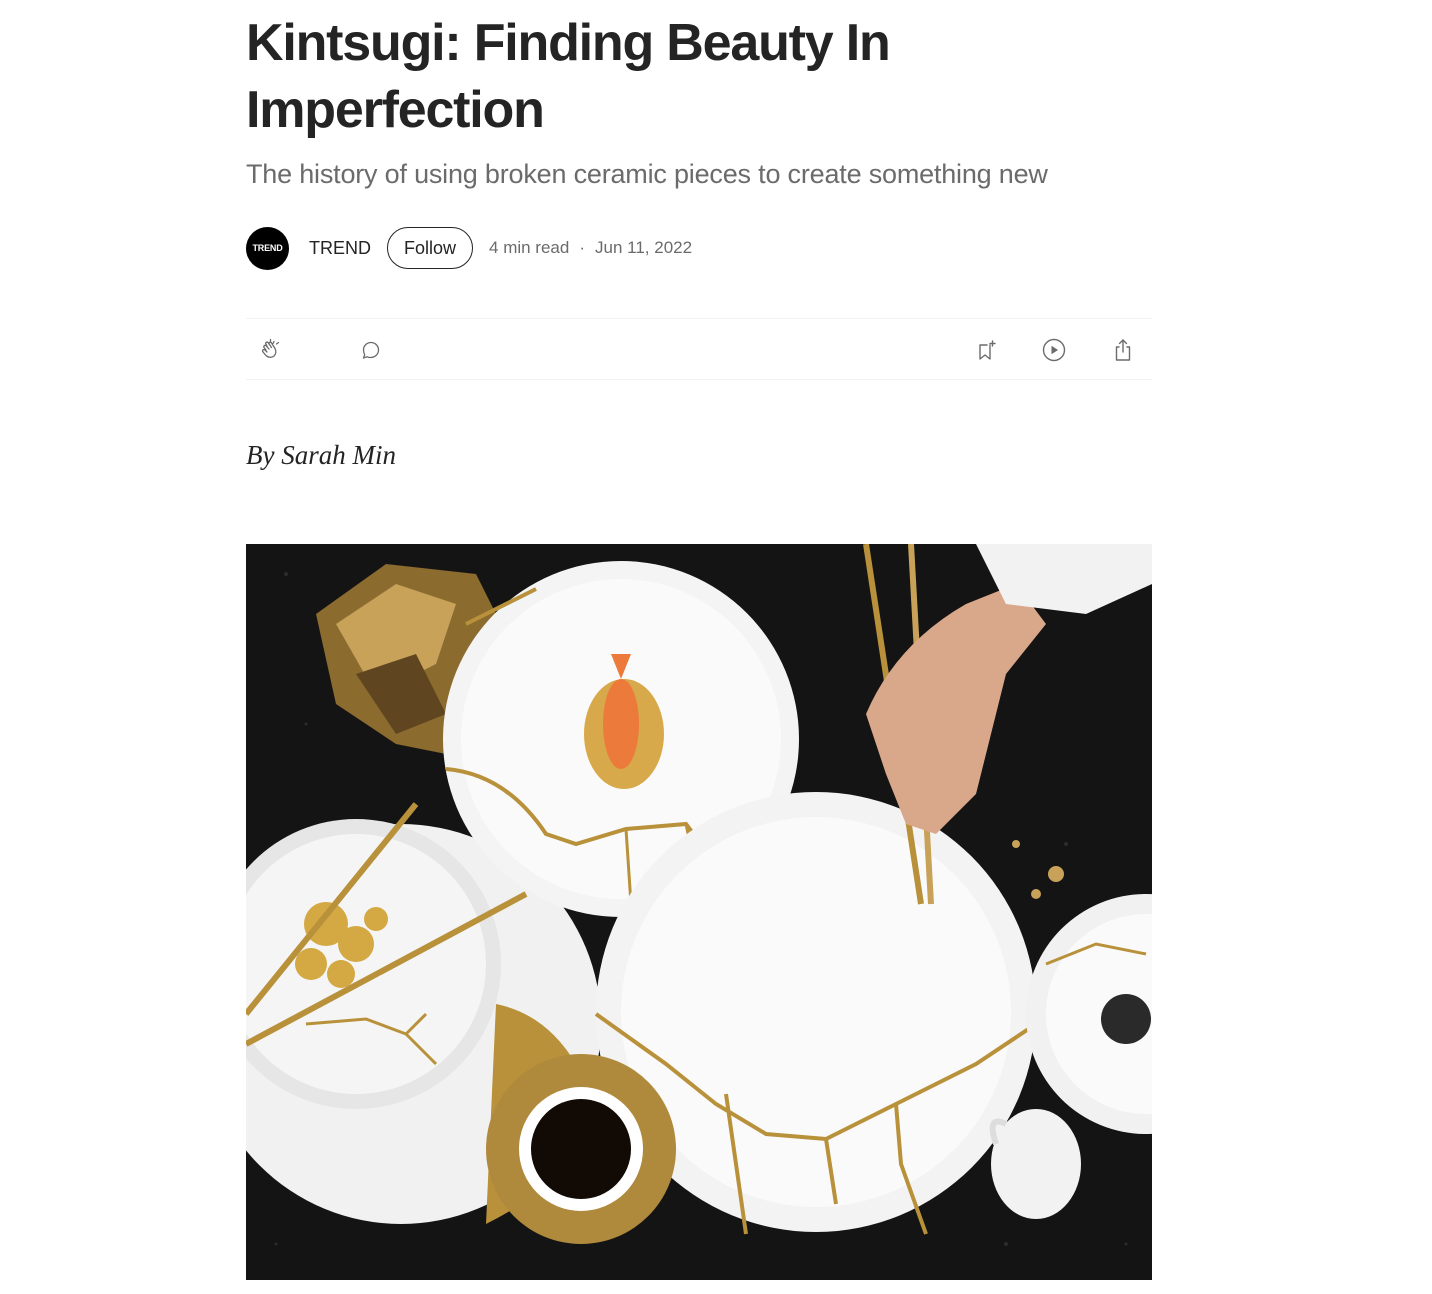 The width and height of the screenshot is (1432, 1294). I want to click on avatar-label: TREND, so click(267, 248).